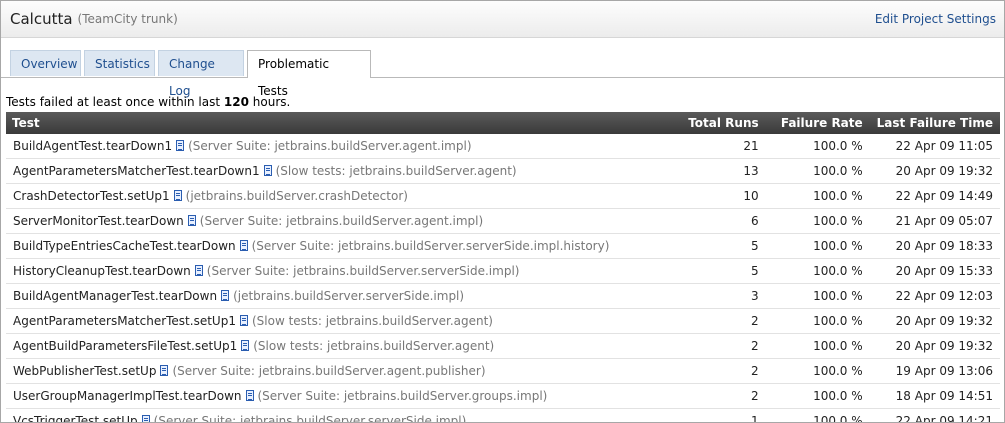 This screenshot has height=423, width=1005. Describe the element at coordinates (115, 102) in the screenshot. I see `info-prefix: Tests failed at least once within last` at that location.